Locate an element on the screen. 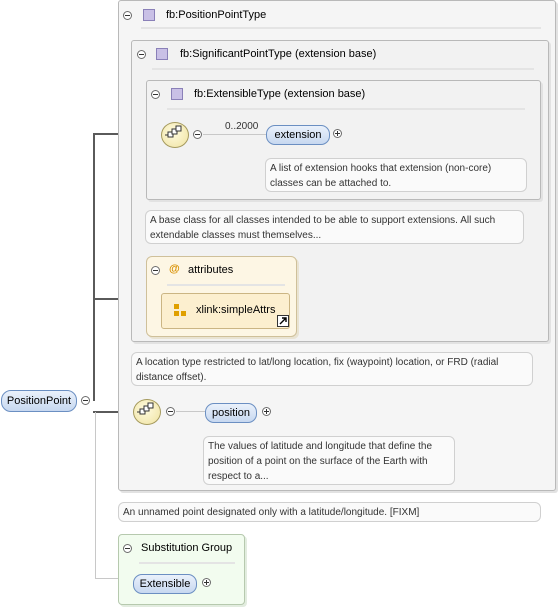 This screenshot has height=607, width=559. significant-type-collapse-button is located at coordinates (141, 54).